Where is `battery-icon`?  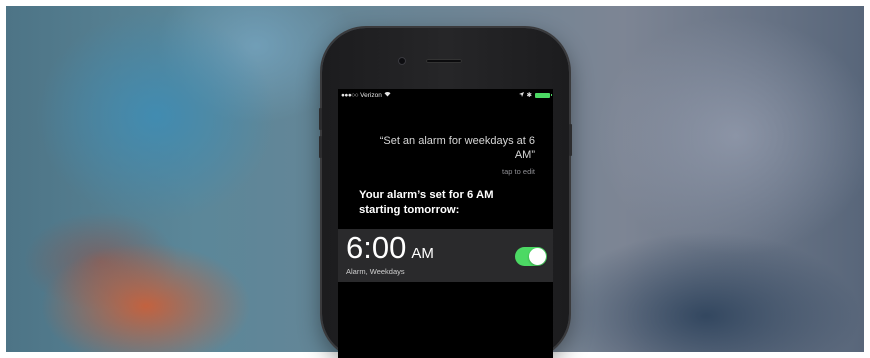
battery-icon is located at coordinates (543, 95).